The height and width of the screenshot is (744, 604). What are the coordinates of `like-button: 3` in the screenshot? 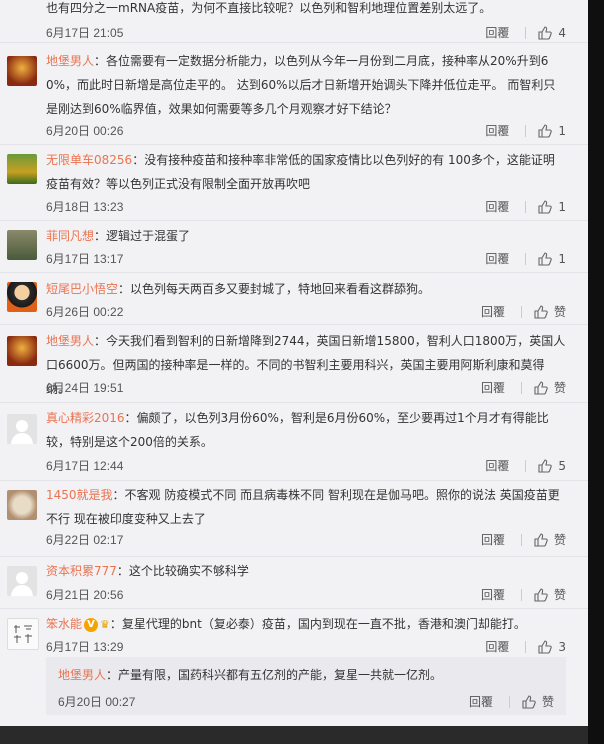 It's located at (552, 647).